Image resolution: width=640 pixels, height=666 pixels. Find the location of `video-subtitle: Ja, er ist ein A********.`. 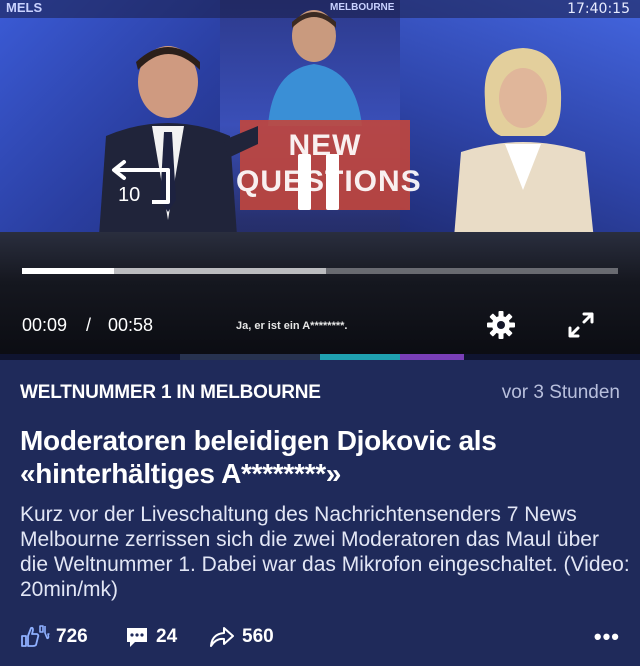

video-subtitle: Ja, er ist ein A********. is located at coordinates (292, 326).